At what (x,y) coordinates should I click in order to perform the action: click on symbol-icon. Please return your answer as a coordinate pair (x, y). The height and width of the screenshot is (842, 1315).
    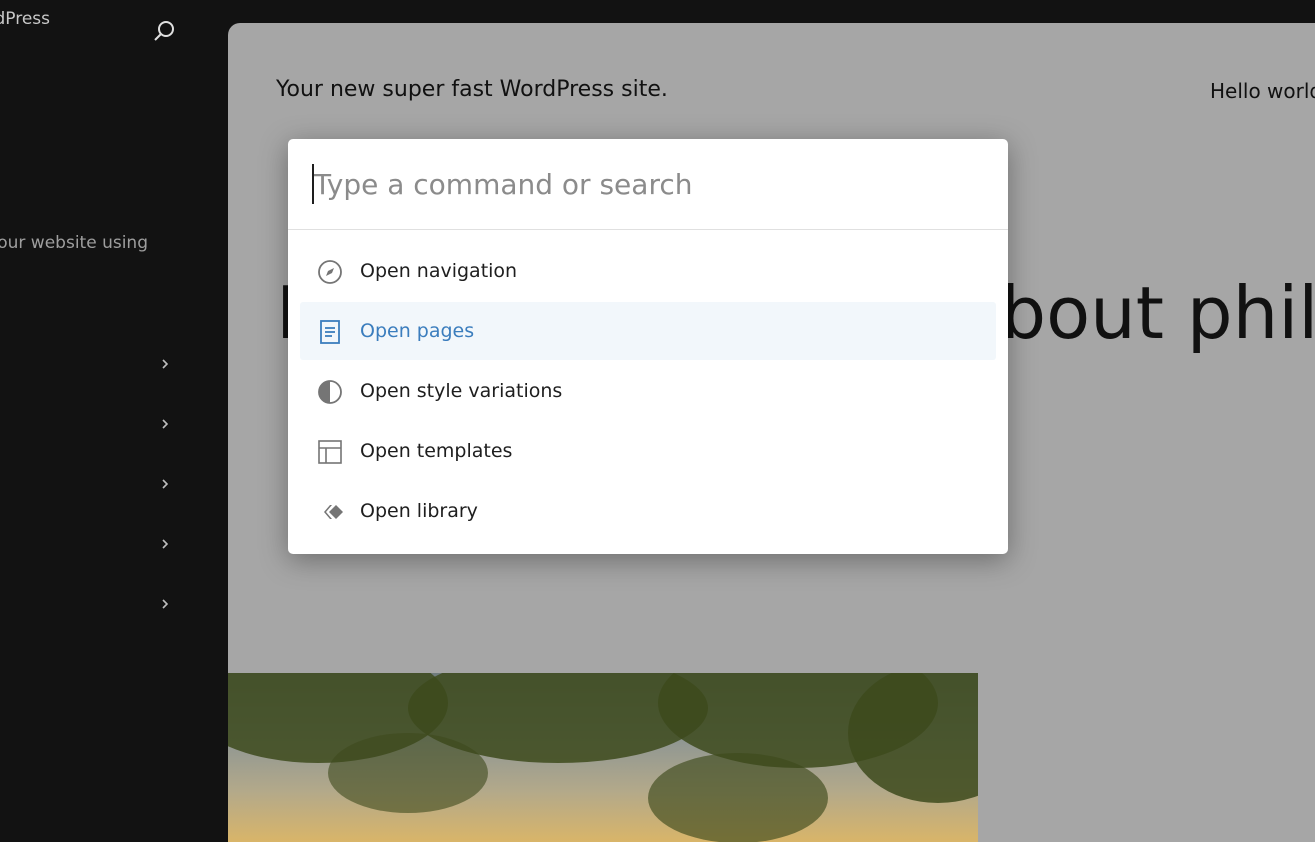
    Looking at the image, I should click on (333, 512).